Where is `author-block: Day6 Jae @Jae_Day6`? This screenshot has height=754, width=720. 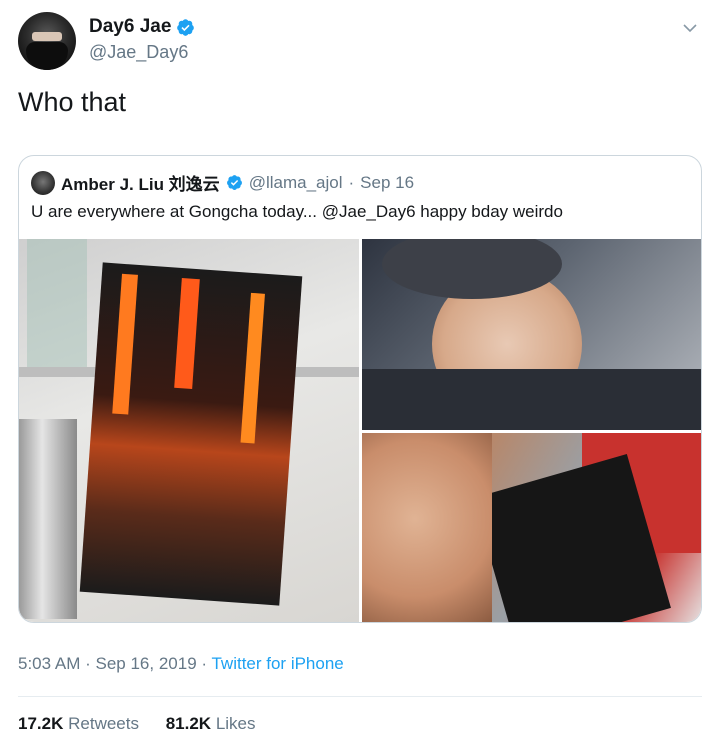 author-block: Day6 Jae @Jae_Day6 is located at coordinates (142, 39).